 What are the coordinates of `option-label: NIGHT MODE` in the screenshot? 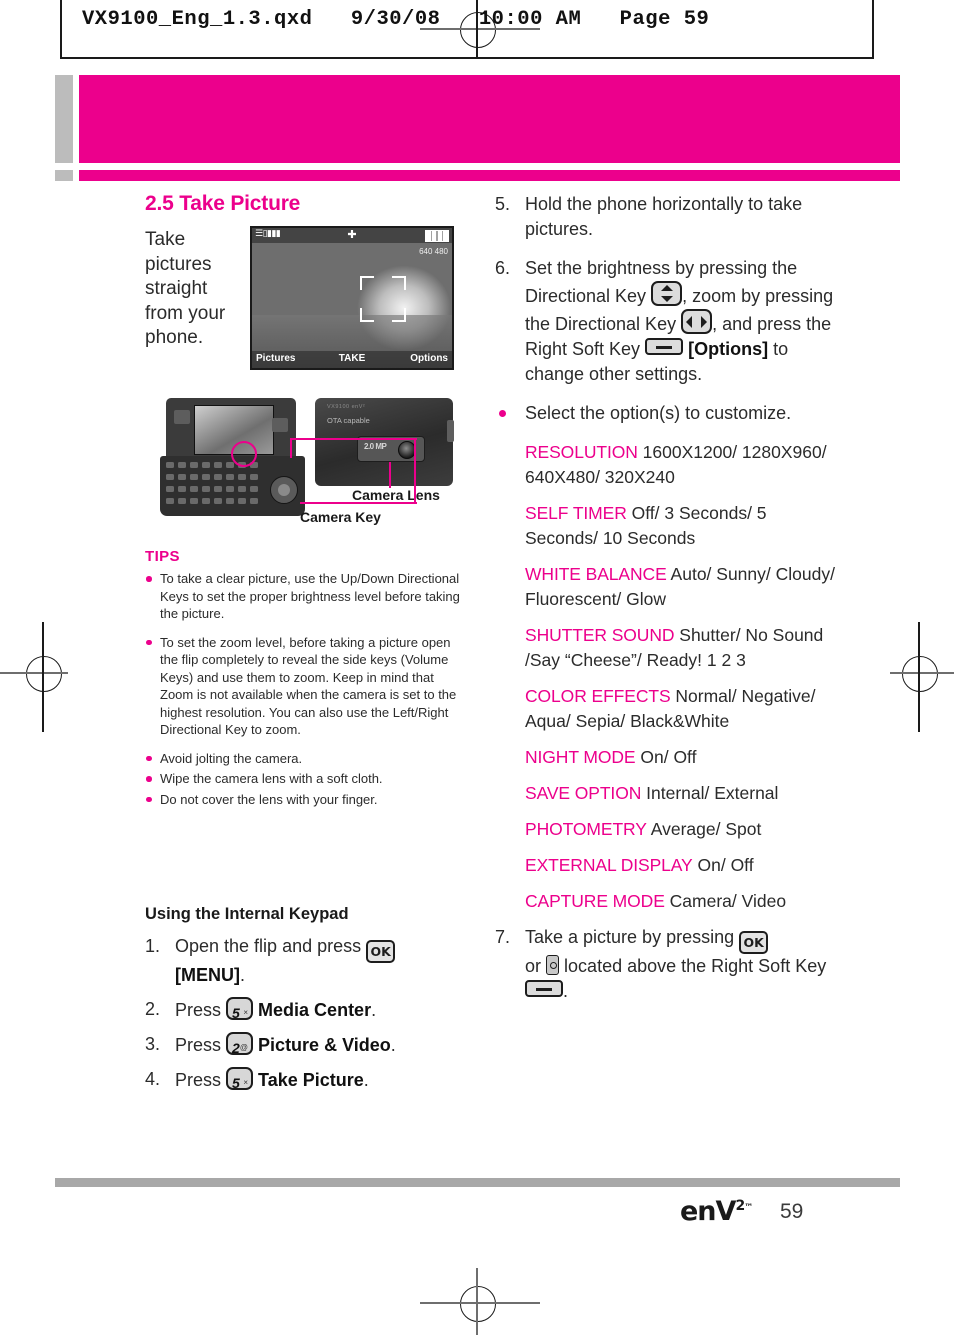 It's located at (580, 757).